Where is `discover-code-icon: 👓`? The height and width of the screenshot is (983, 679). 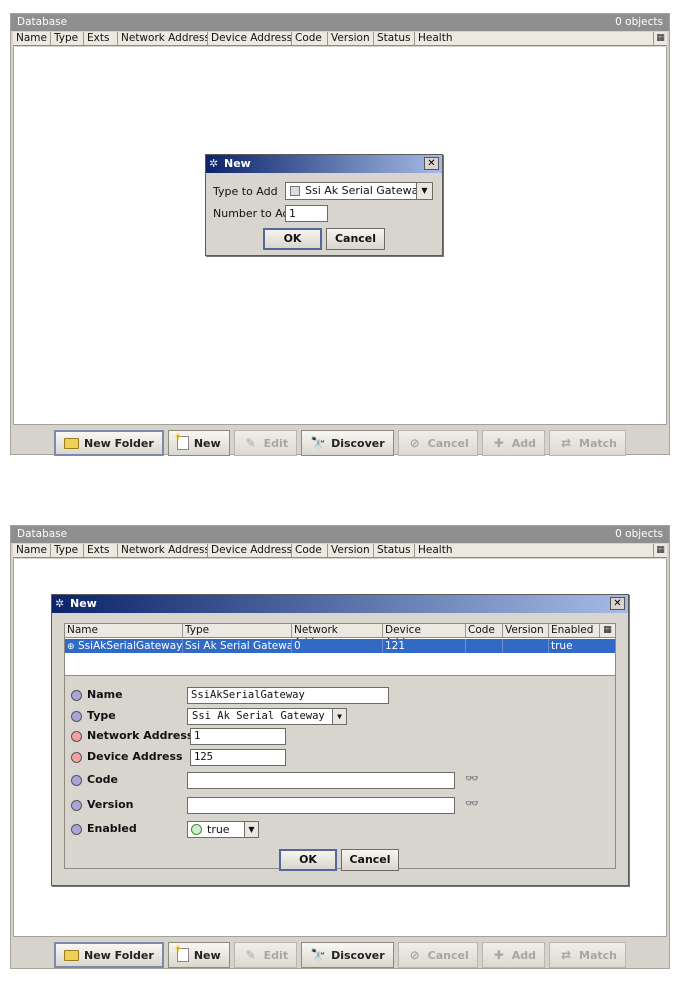
discover-code-icon: 👓 is located at coordinates (472, 779).